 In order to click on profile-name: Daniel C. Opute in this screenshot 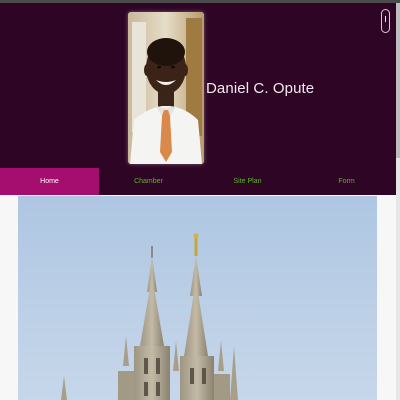, I will do `click(260, 88)`.